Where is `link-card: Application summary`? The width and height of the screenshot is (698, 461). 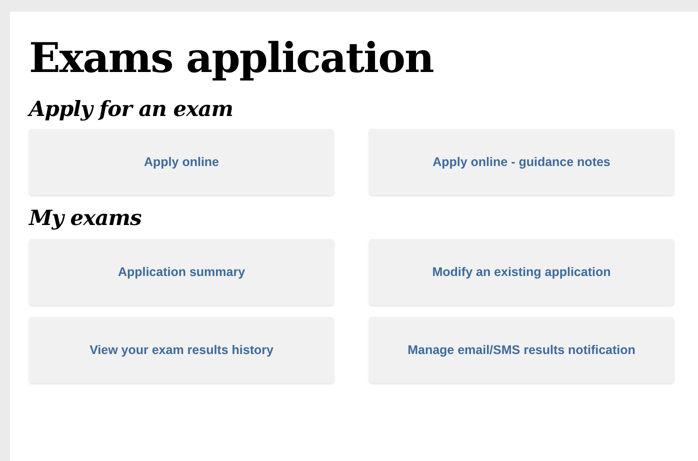
link-card: Application summary is located at coordinates (181, 272).